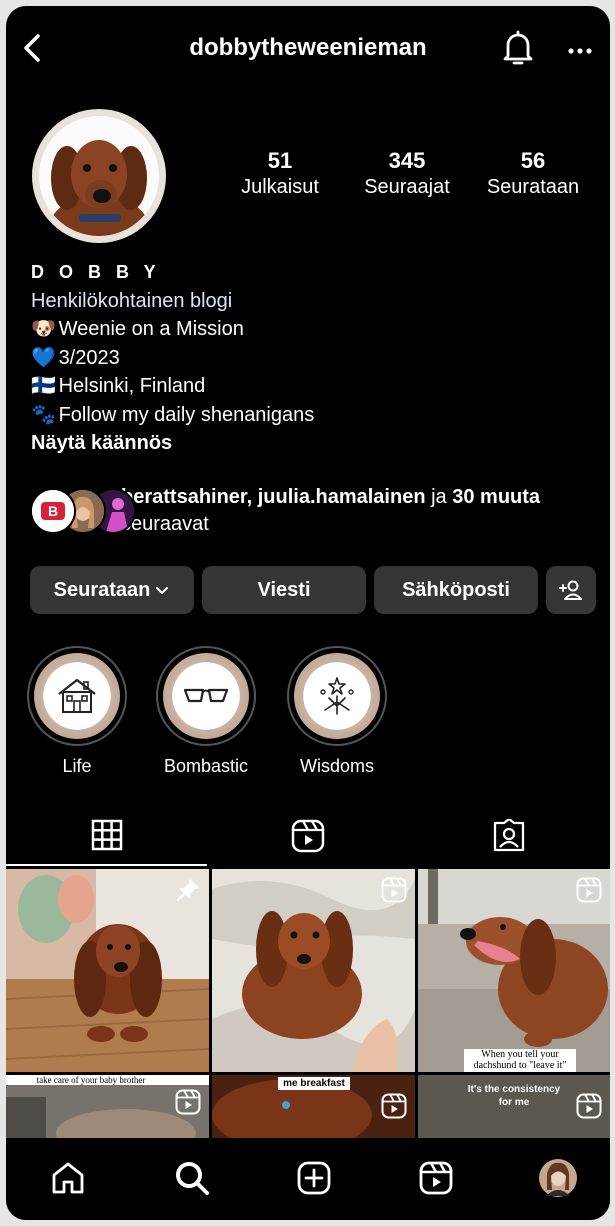  Describe the element at coordinates (186, 414) in the screenshot. I see `bio-line-text: Follow my daily shenanigans` at that location.